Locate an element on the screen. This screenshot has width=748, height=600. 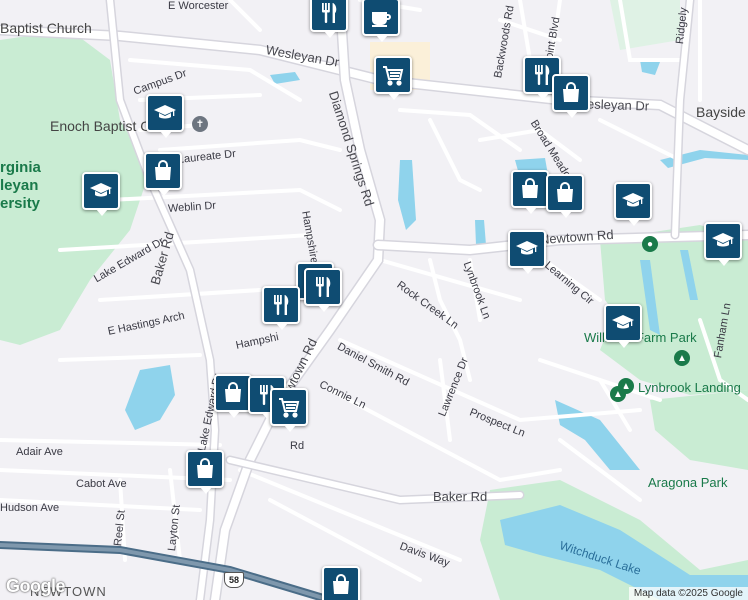
school-pin-williams is located at coordinates (623, 326).